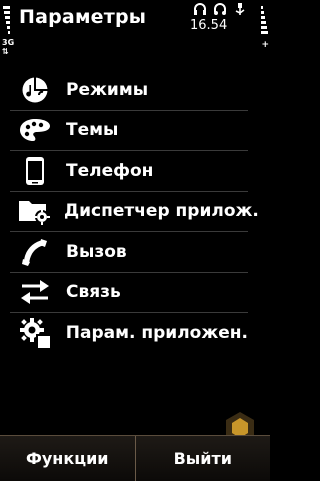  I want to click on app-manager-icon, so click(34, 211).